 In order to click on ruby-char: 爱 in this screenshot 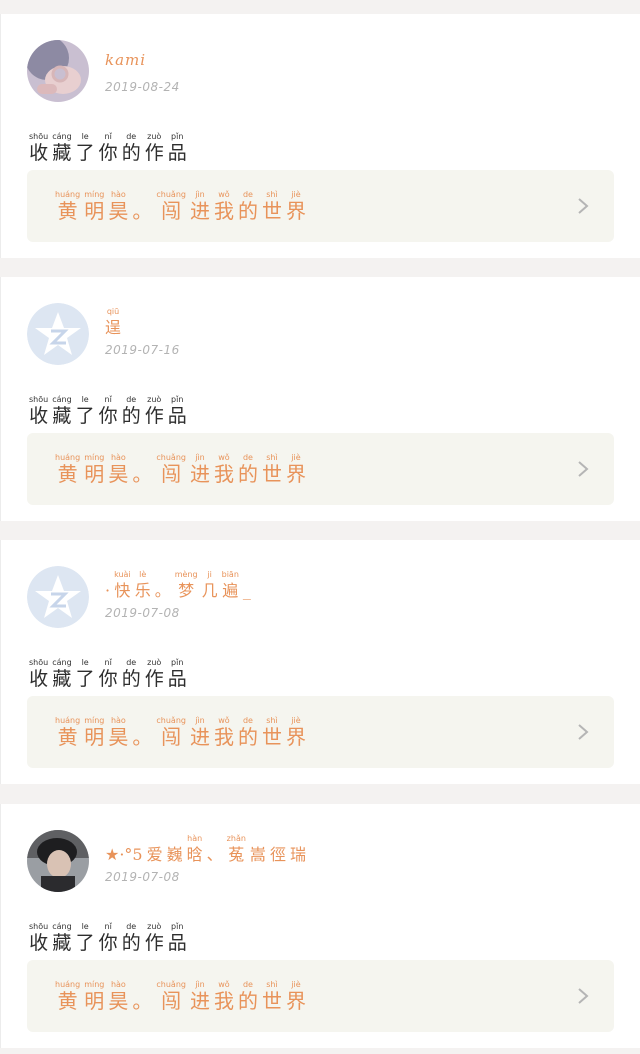, I will do `click(155, 850)`.